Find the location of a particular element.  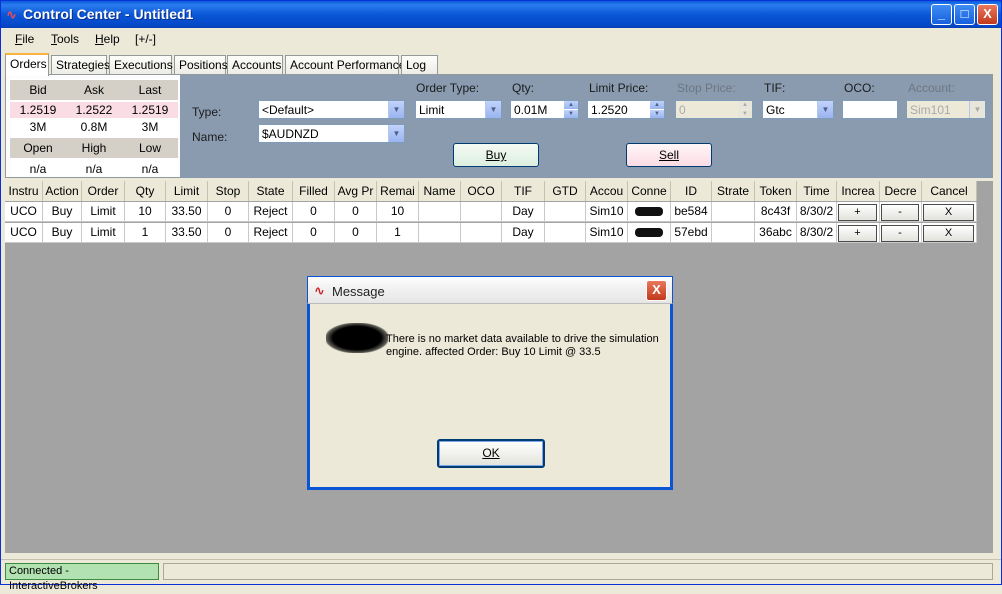

column-header: Strate is located at coordinates (733, 191).